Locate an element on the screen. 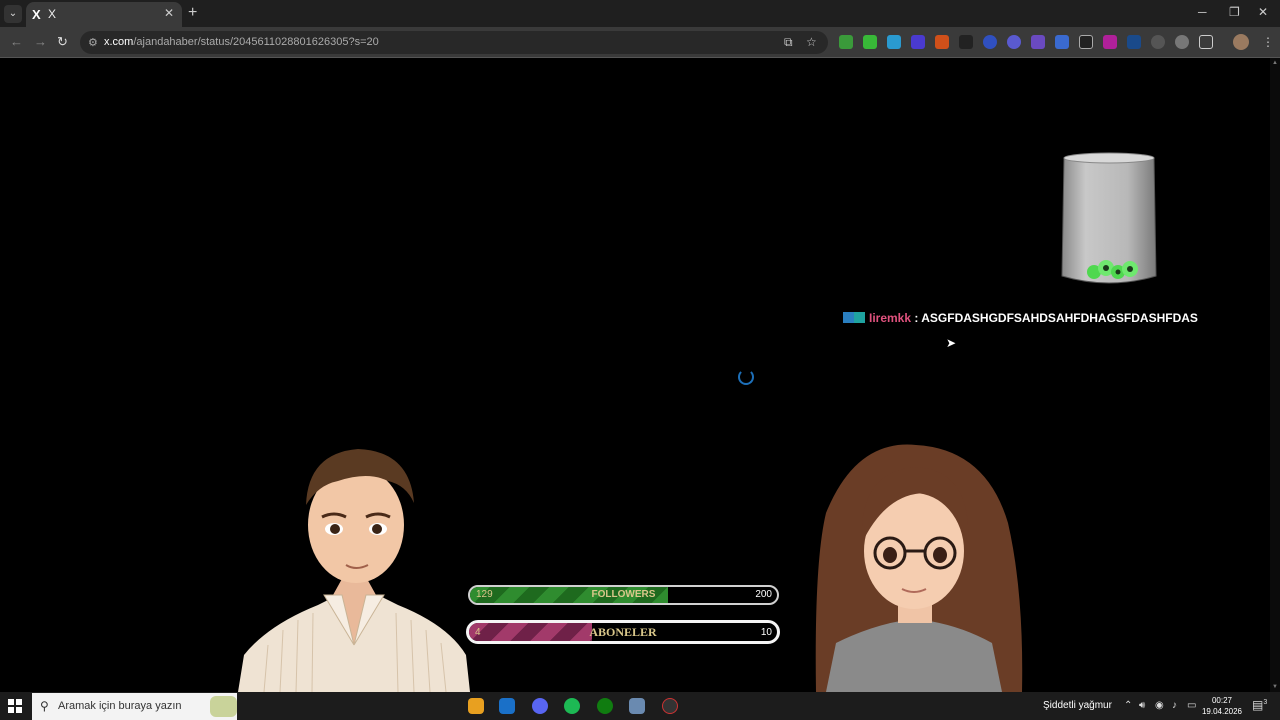  obs-icon is located at coordinates (670, 706).